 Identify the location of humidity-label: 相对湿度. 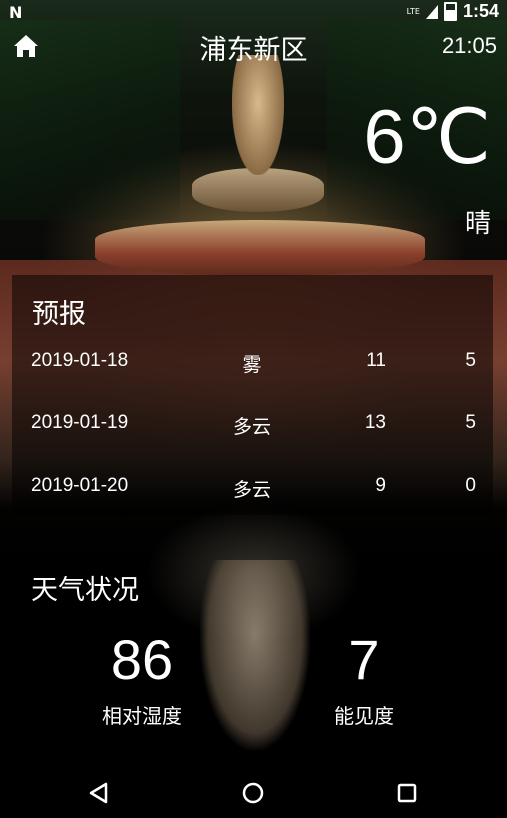
(142, 716).